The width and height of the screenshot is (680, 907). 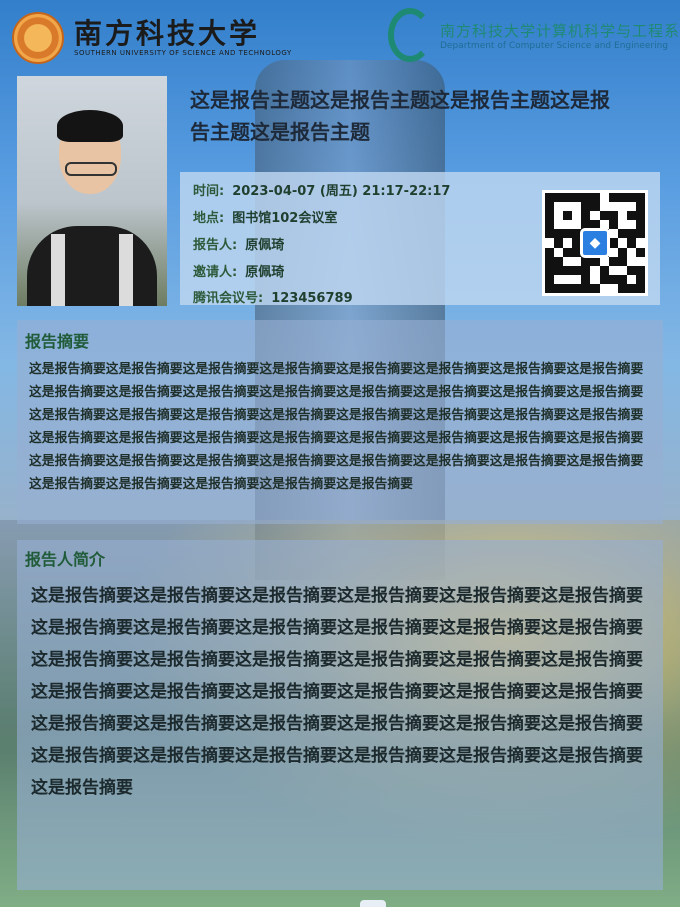 I want to click on host-row: 邀请人: 原佩琦, so click(x=238, y=270).